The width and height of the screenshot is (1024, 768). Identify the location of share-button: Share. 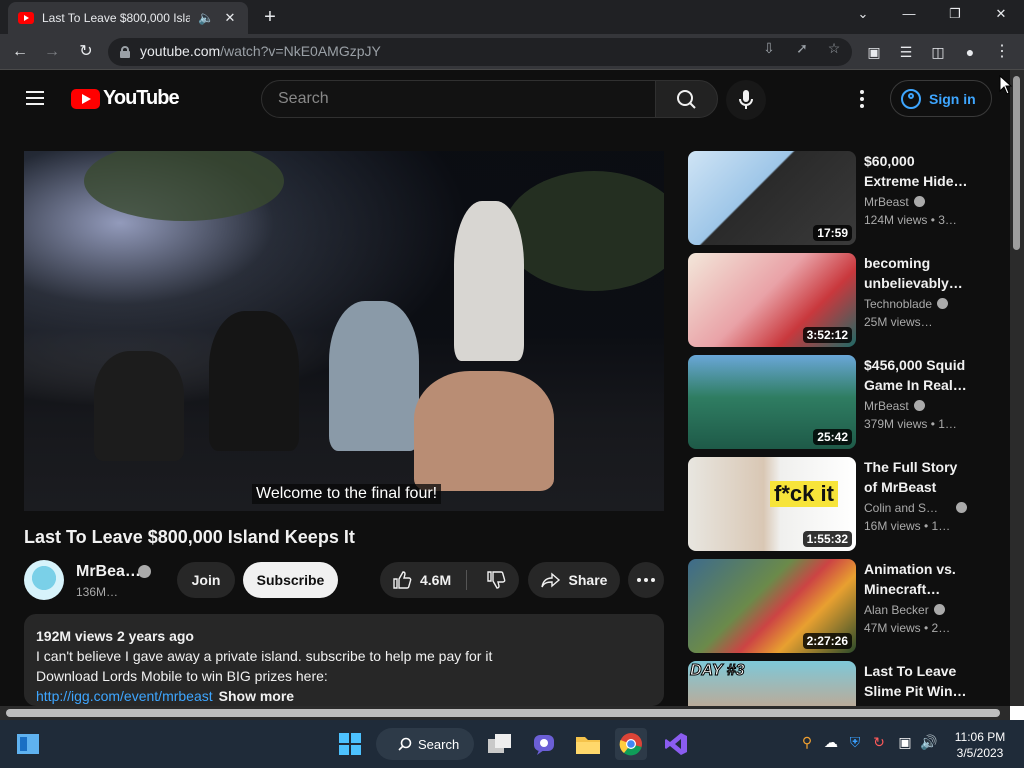
(574, 580).